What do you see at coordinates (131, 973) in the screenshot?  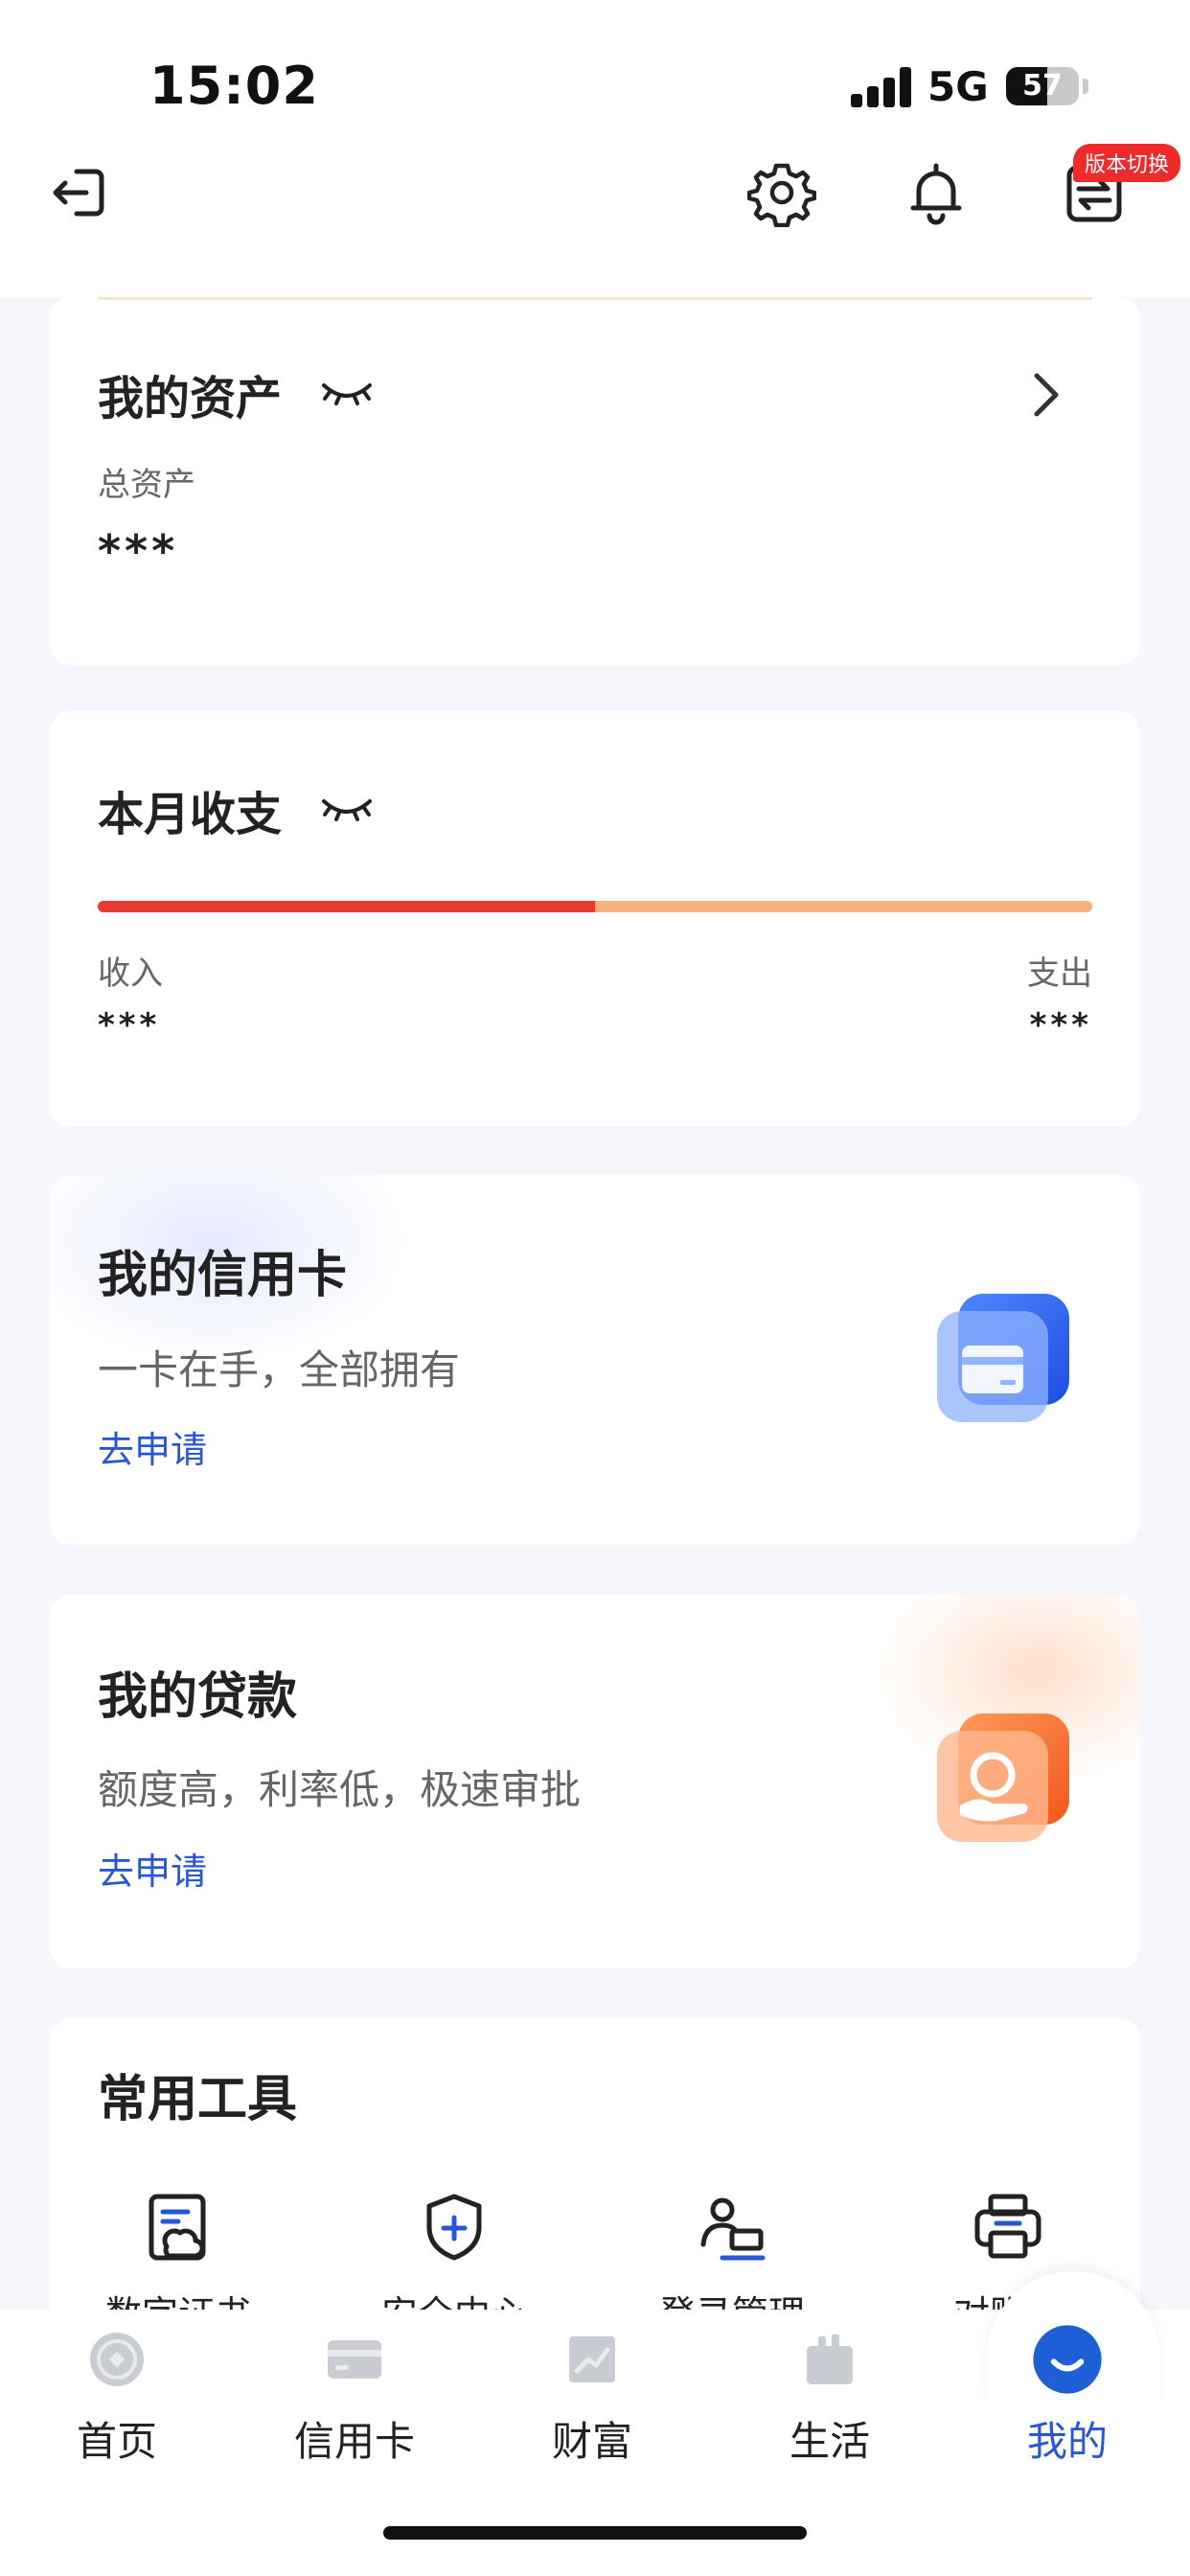 I see `income-label: 收入` at bounding box center [131, 973].